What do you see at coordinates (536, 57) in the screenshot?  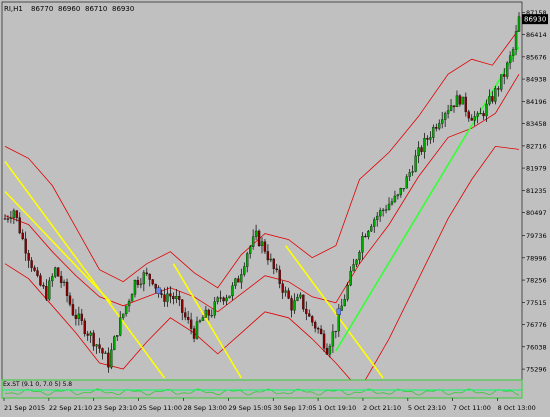 I see `y-tick-label: 85676` at bounding box center [536, 57].